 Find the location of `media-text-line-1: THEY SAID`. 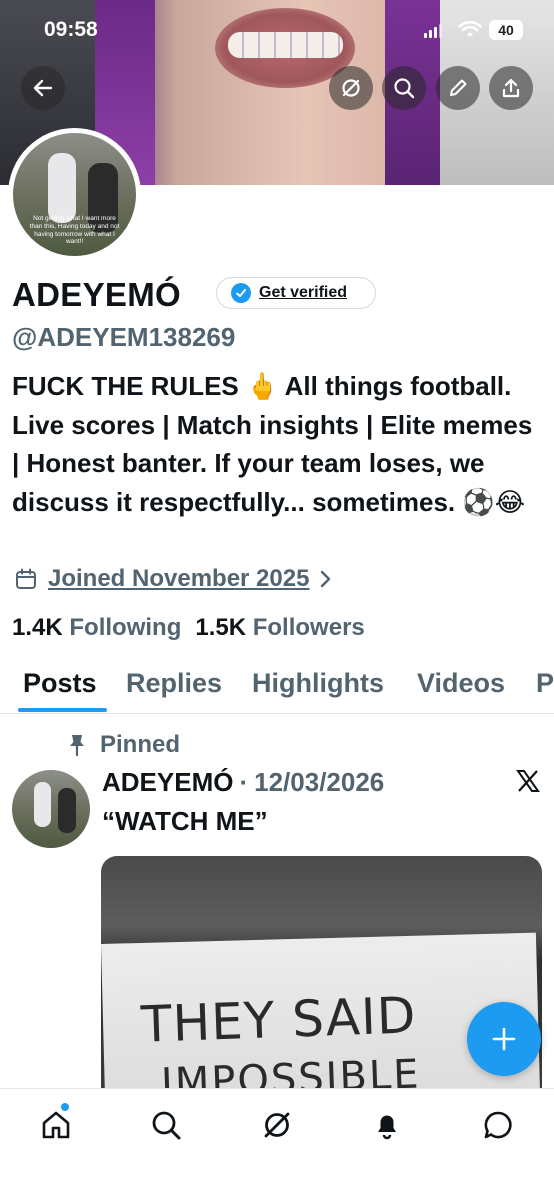

media-text-line-1: THEY SAID is located at coordinates (279, 1020).